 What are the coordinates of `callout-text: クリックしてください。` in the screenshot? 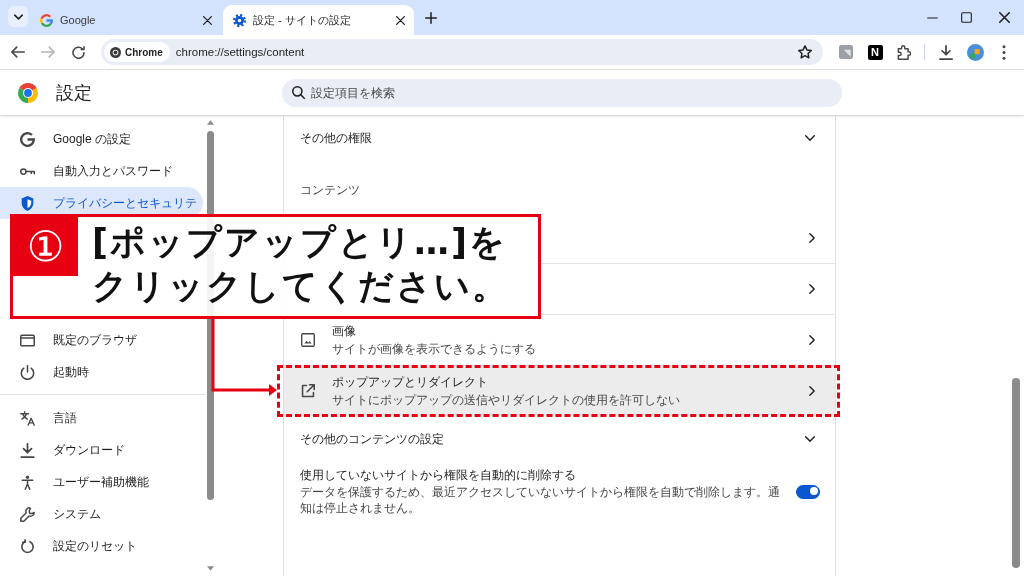 It's located at (300, 286).